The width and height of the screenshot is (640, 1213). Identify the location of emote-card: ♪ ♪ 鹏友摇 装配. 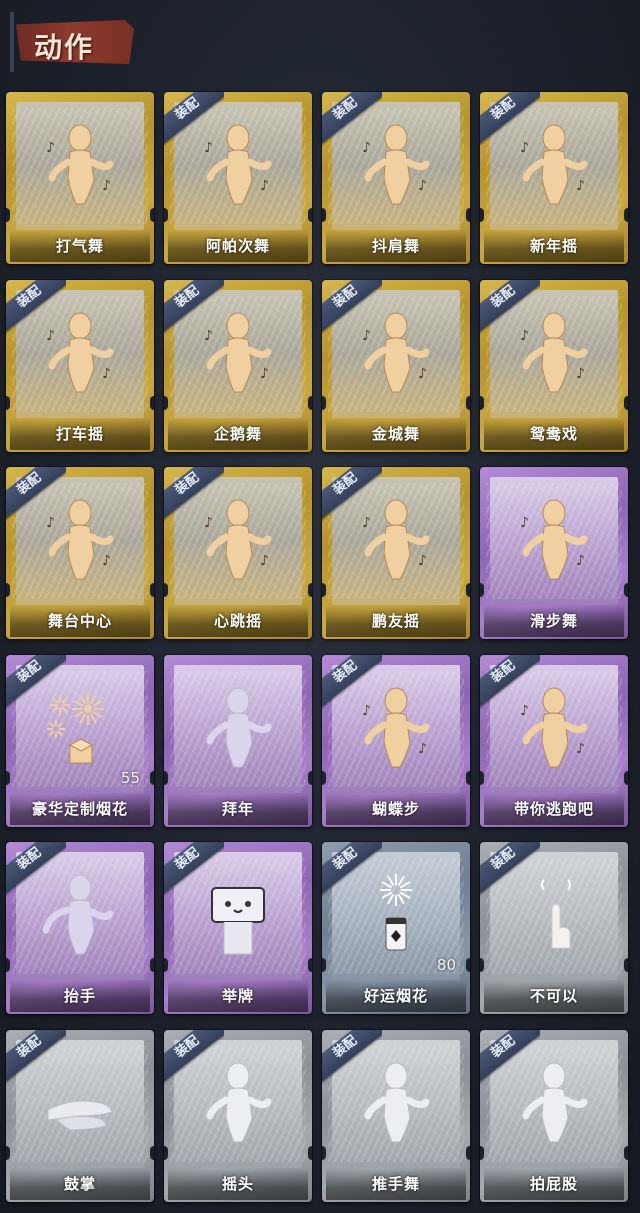
(396, 553).